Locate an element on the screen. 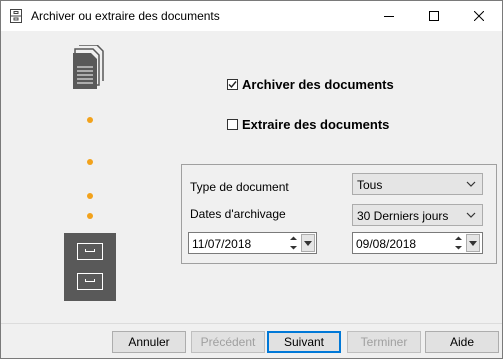 This screenshot has height=359, width=503. maximize-button is located at coordinates (434, 16).